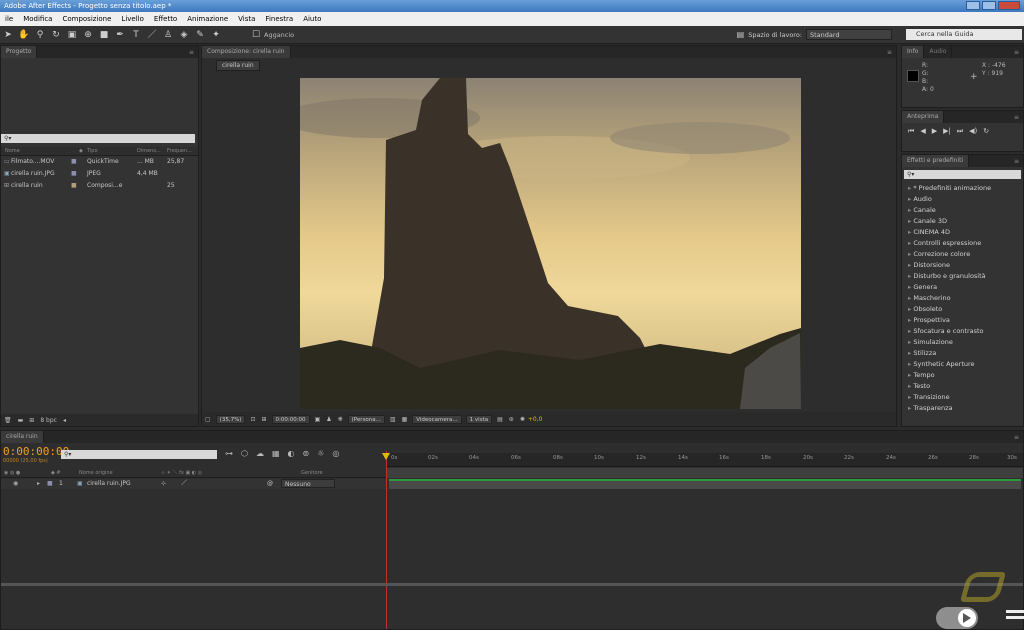  I want to click on playhead, so click(386, 540).